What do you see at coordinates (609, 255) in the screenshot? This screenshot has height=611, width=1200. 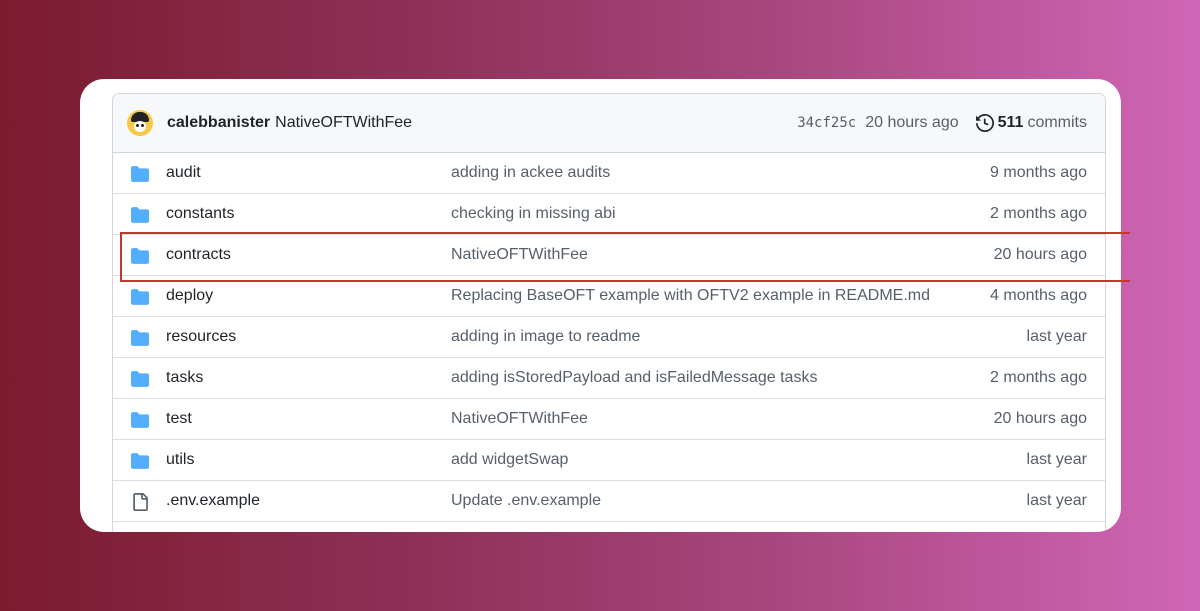 I see `file-row: contracts NativeOFTWithFee 20 hours ago` at bounding box center [609, 255].